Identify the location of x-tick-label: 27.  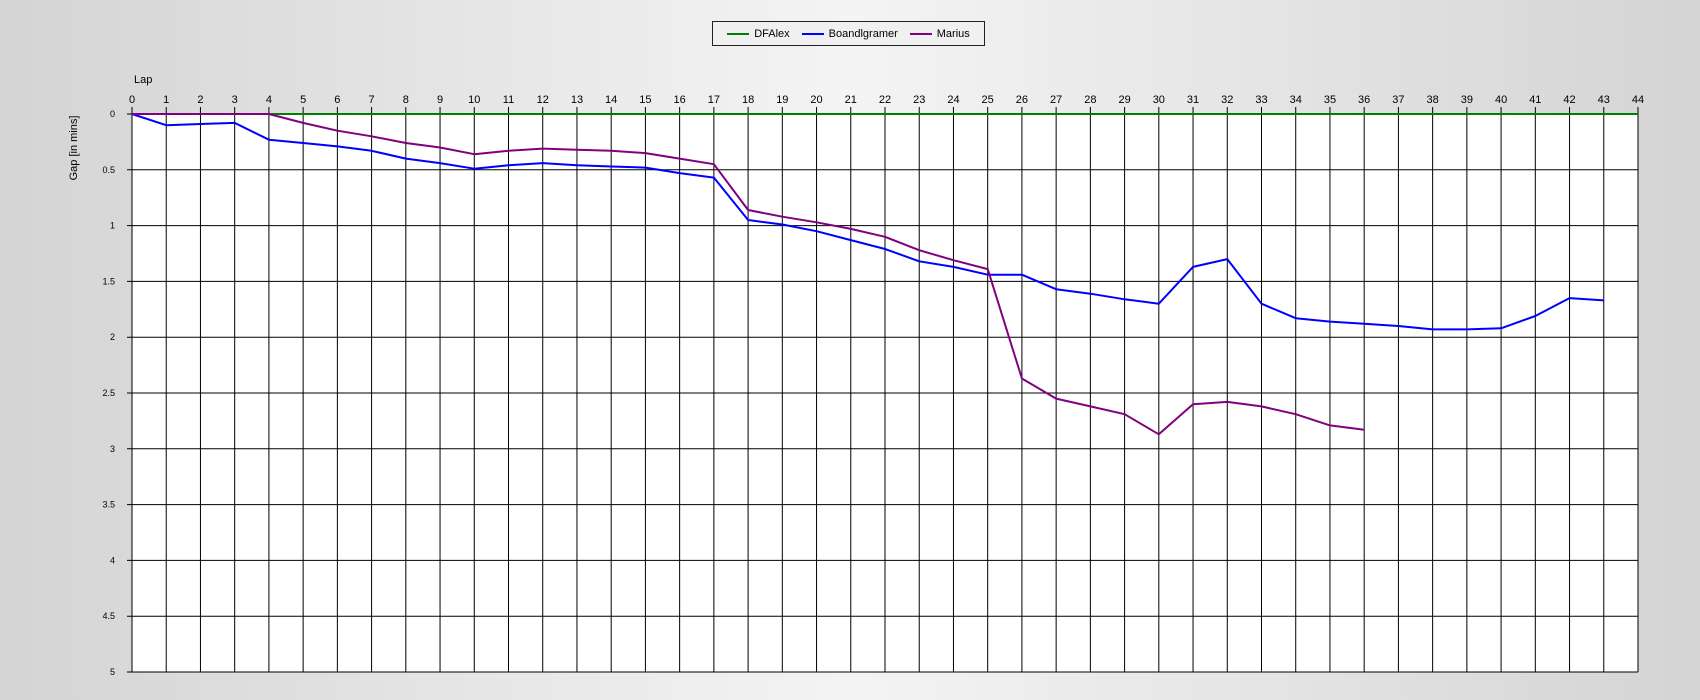
(1056, 100).